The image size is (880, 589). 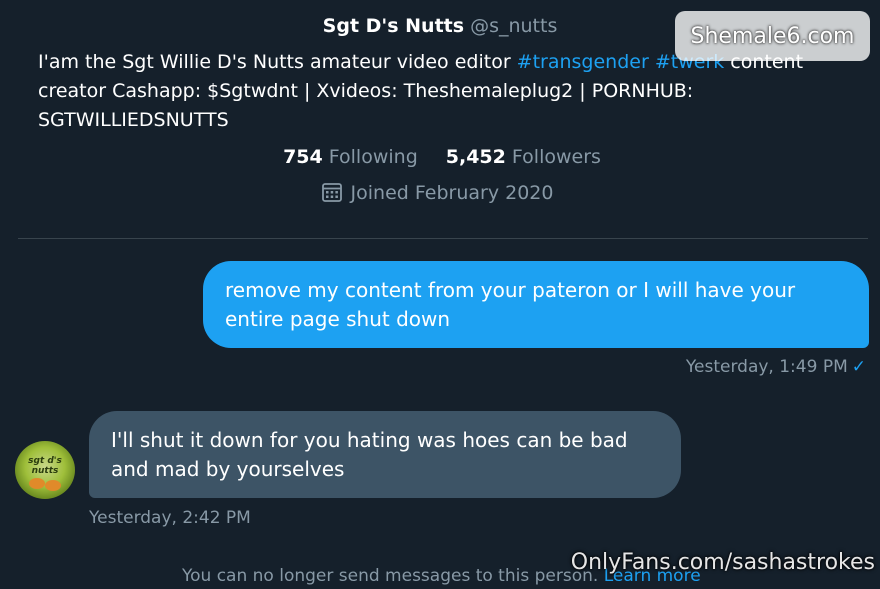 What do you see at coordinates (303, 157) in the screenshot?
I see `following-count: 754` at bounding box center [303, 157].